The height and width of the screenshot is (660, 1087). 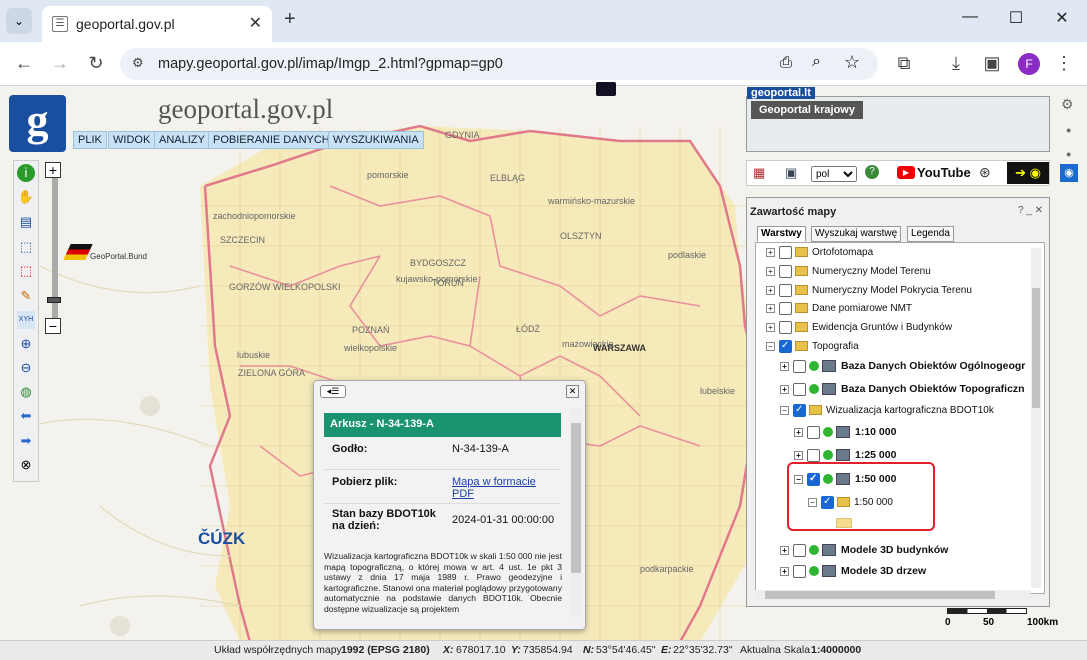 What do you see at coordinates (26, 320) in the screenshot?
I see `xyh-icon: XYH` at bounding box center [26, 320].